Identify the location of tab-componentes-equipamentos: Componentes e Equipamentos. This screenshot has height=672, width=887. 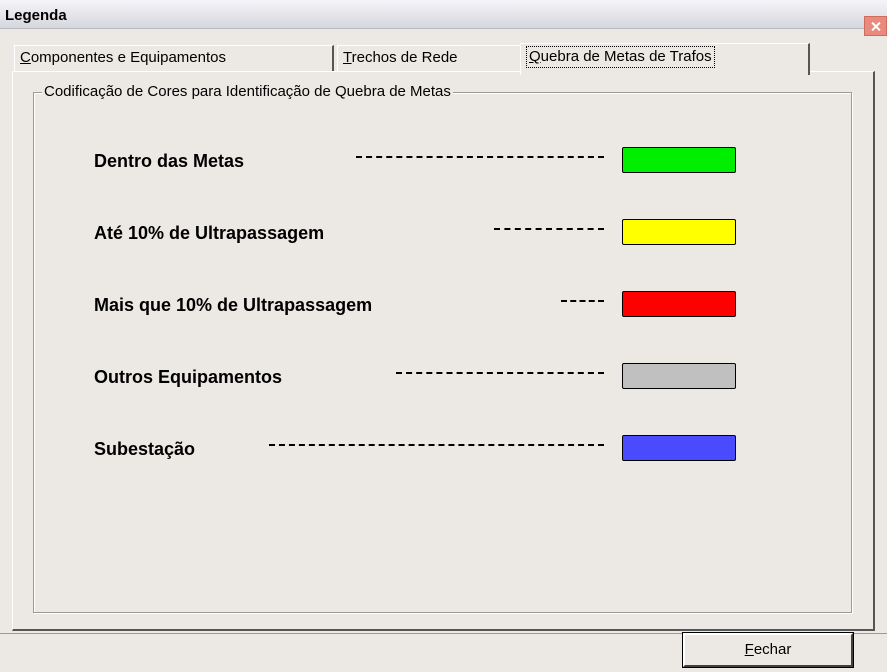
(174, 58).